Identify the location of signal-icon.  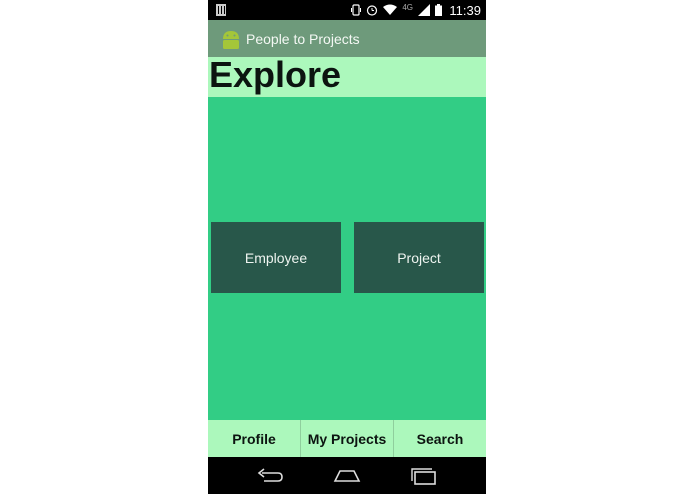
(424, 10).